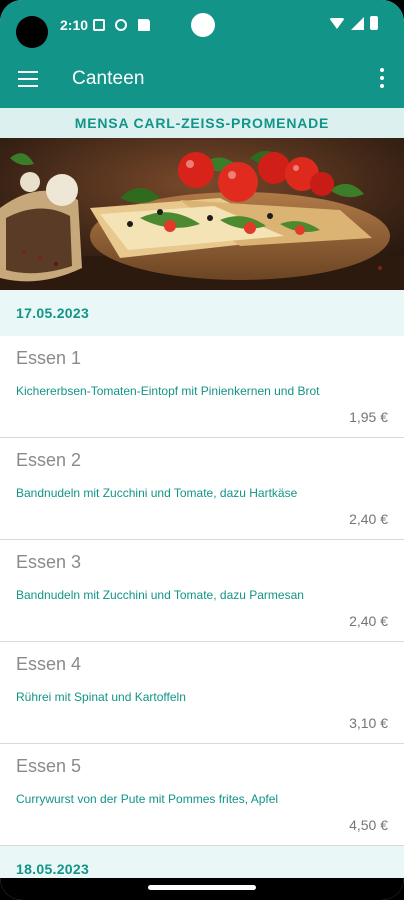 The height and width of the screenshot is (900, 404). I want to click on app-bar: Canteen, so click(202, 80).